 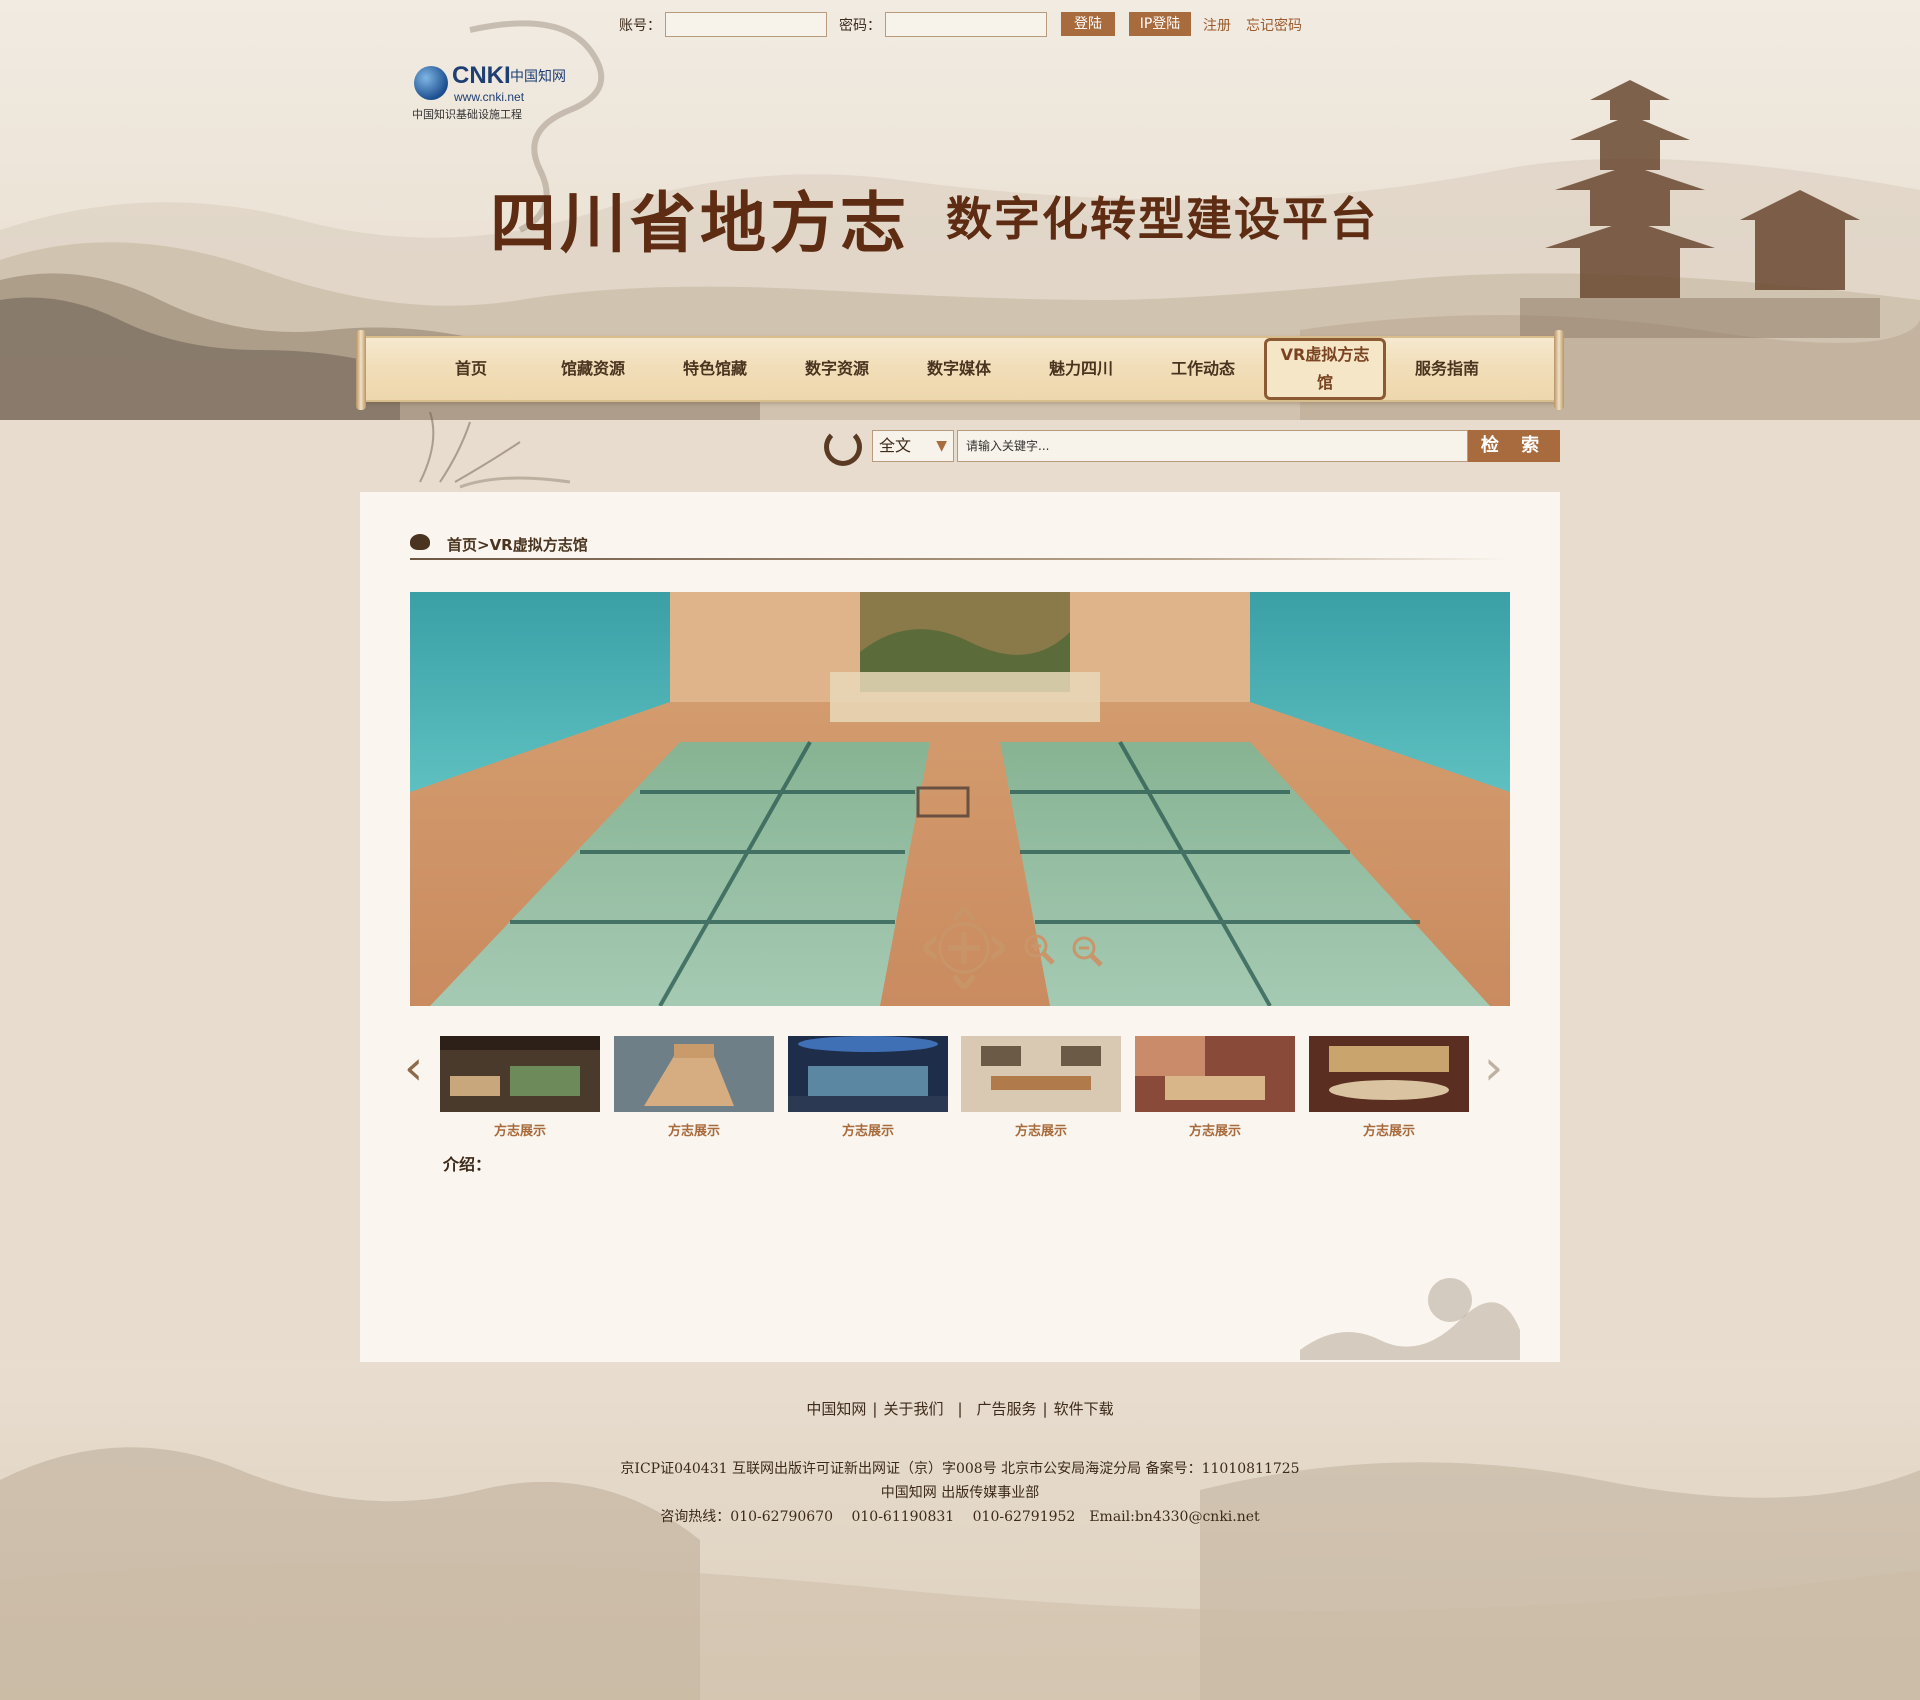 I want to click on footer-link-software: 软件下载, so click(x=1084, y=1409).